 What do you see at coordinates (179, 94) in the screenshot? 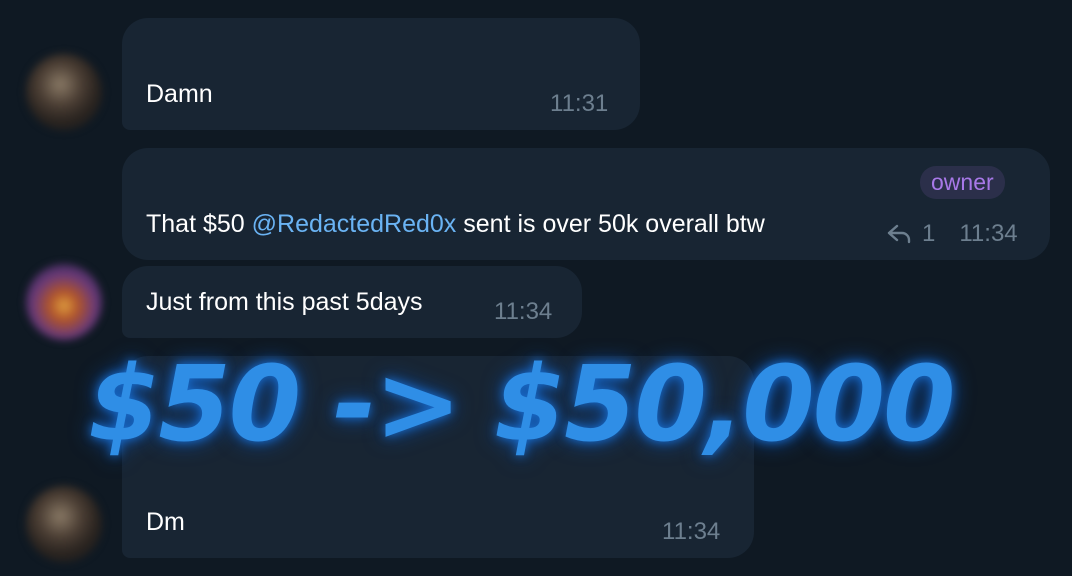
I see `message-text: Damn` at bounding box center [179, 94].